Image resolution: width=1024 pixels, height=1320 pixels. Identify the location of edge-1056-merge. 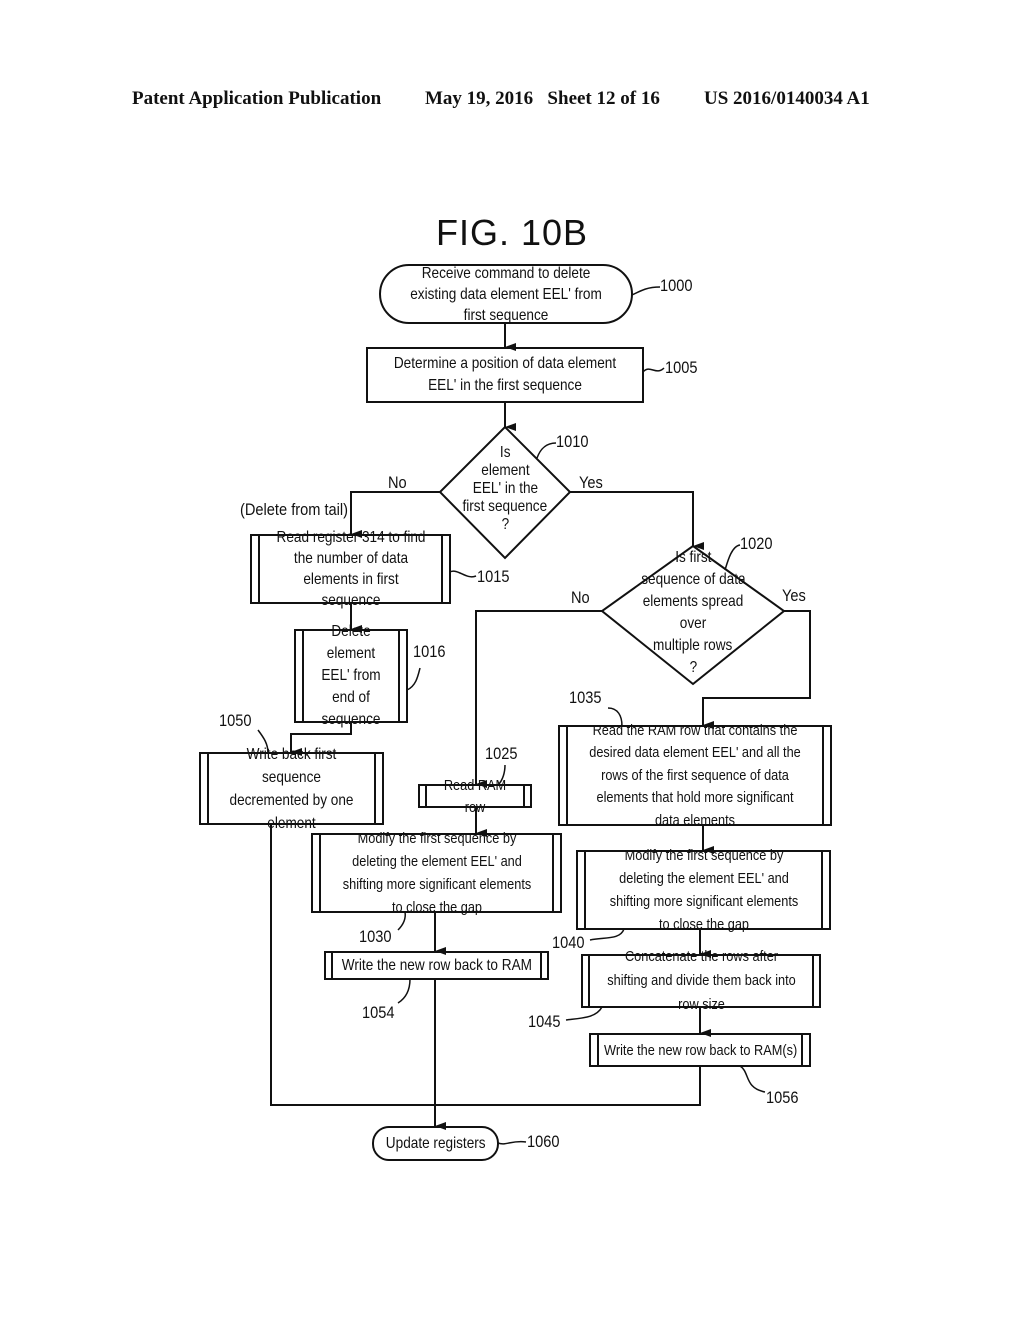
(568, 1086).